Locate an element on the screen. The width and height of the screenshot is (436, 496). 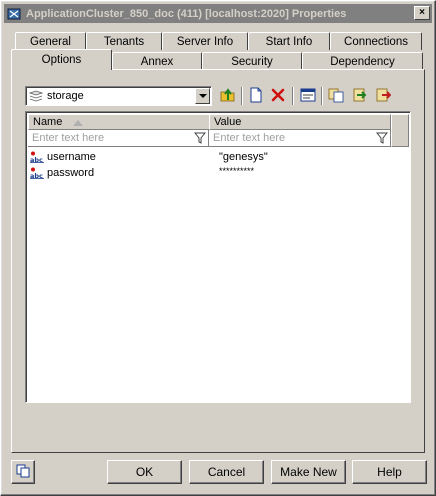
properties-button is located at coordinates (308, 96).